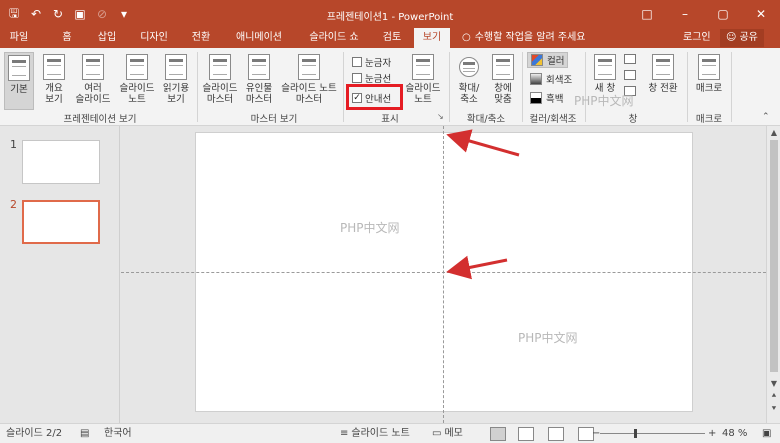  Describe the element at coordinates (503, 99) in the screenshot. I see `fit-to-window-label-2: 맞춤` at that location.